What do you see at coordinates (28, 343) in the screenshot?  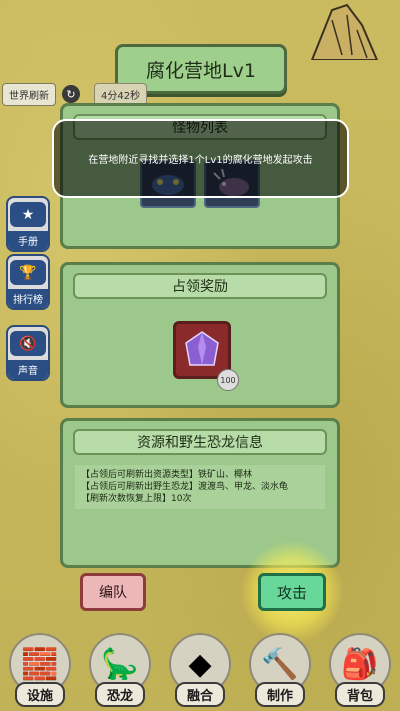 I see `speaker-mute-icon: 🔇` at bounding box center [28, 343].